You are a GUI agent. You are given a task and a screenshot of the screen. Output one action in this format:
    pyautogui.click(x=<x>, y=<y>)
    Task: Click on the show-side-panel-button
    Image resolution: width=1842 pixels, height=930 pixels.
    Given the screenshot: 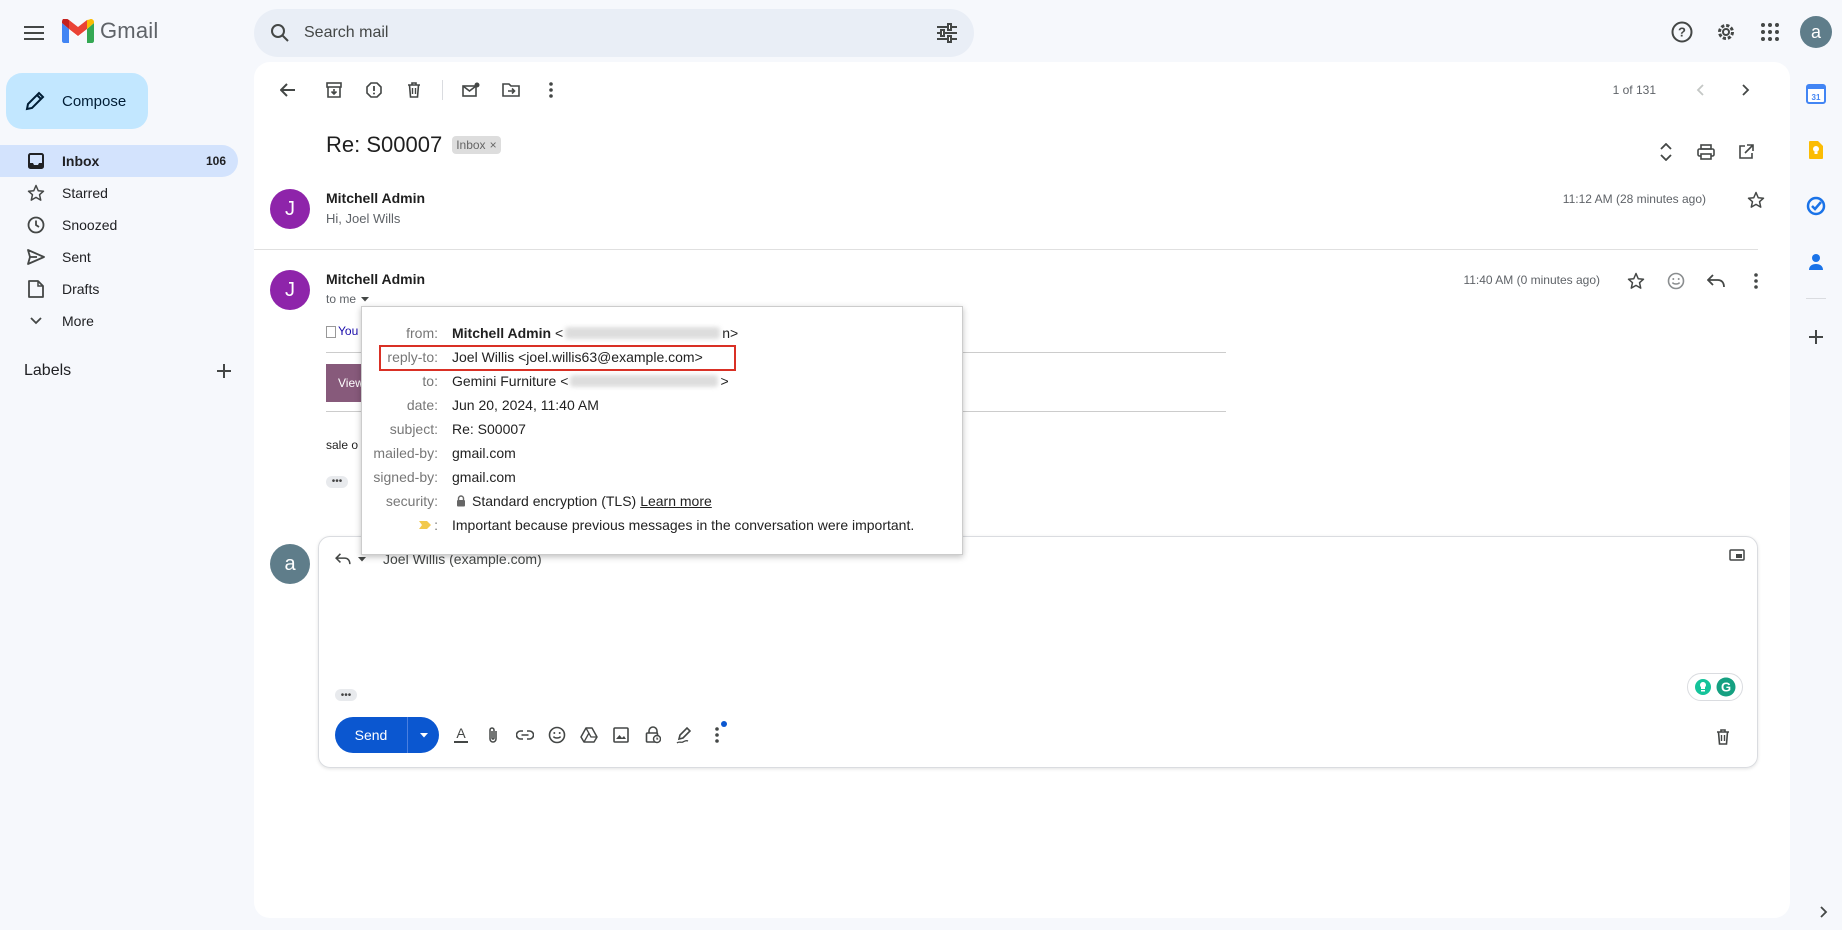 What is the action you would take?
    pyautogui.click(x=1824, y=912)
    